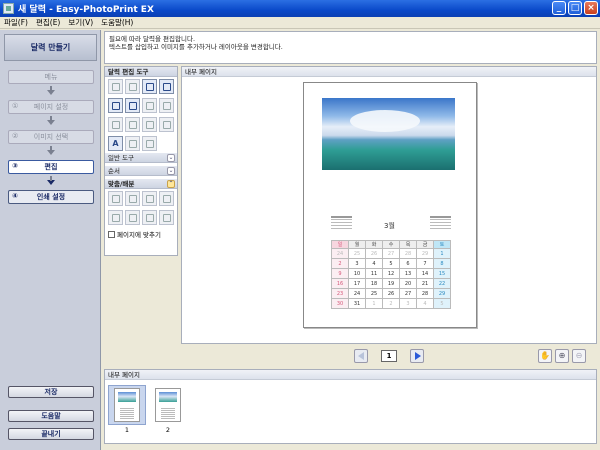 Image resolution: width=600 pixels, height=450 pixels. Describe the element at coordinates (149, 124) in the screenshot. I see `shadow-icon` at that location.